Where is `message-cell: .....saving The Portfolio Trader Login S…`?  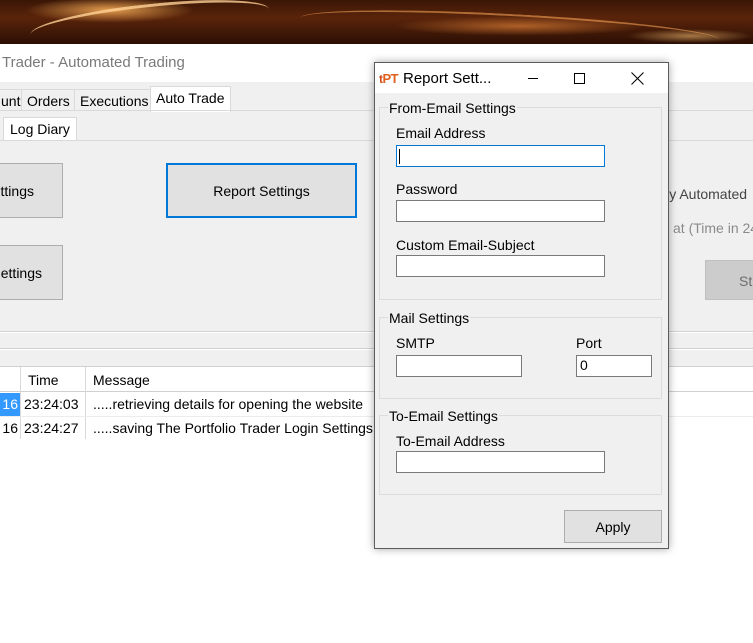
message-cell: .....saving The Portfolio Trader Login S… is located at coordinates (233, 428).